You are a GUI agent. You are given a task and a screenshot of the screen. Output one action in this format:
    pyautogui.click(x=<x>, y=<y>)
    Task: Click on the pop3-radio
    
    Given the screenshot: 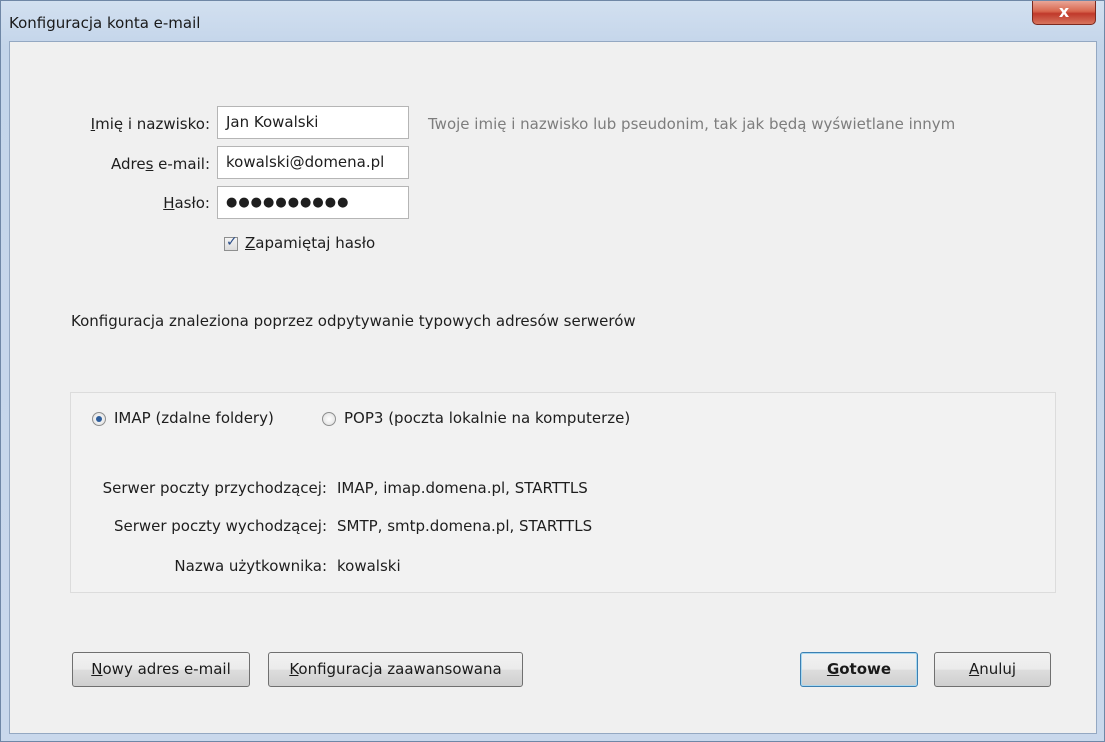 What is the action you would take?
    pyautogui.click(x=329, y=419)
    